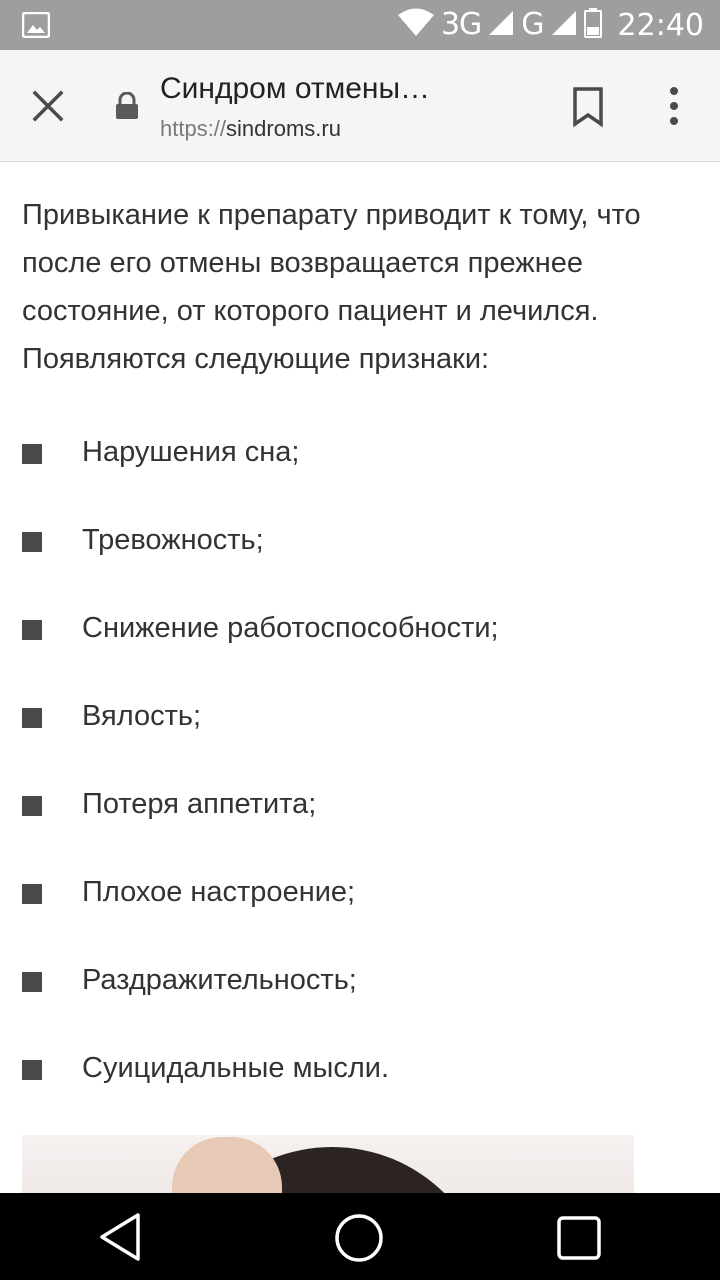 Image resolution: width=720 pixels, height=1280 pixels. I want to click on list-item: Тревожность;, so click(352, 544).